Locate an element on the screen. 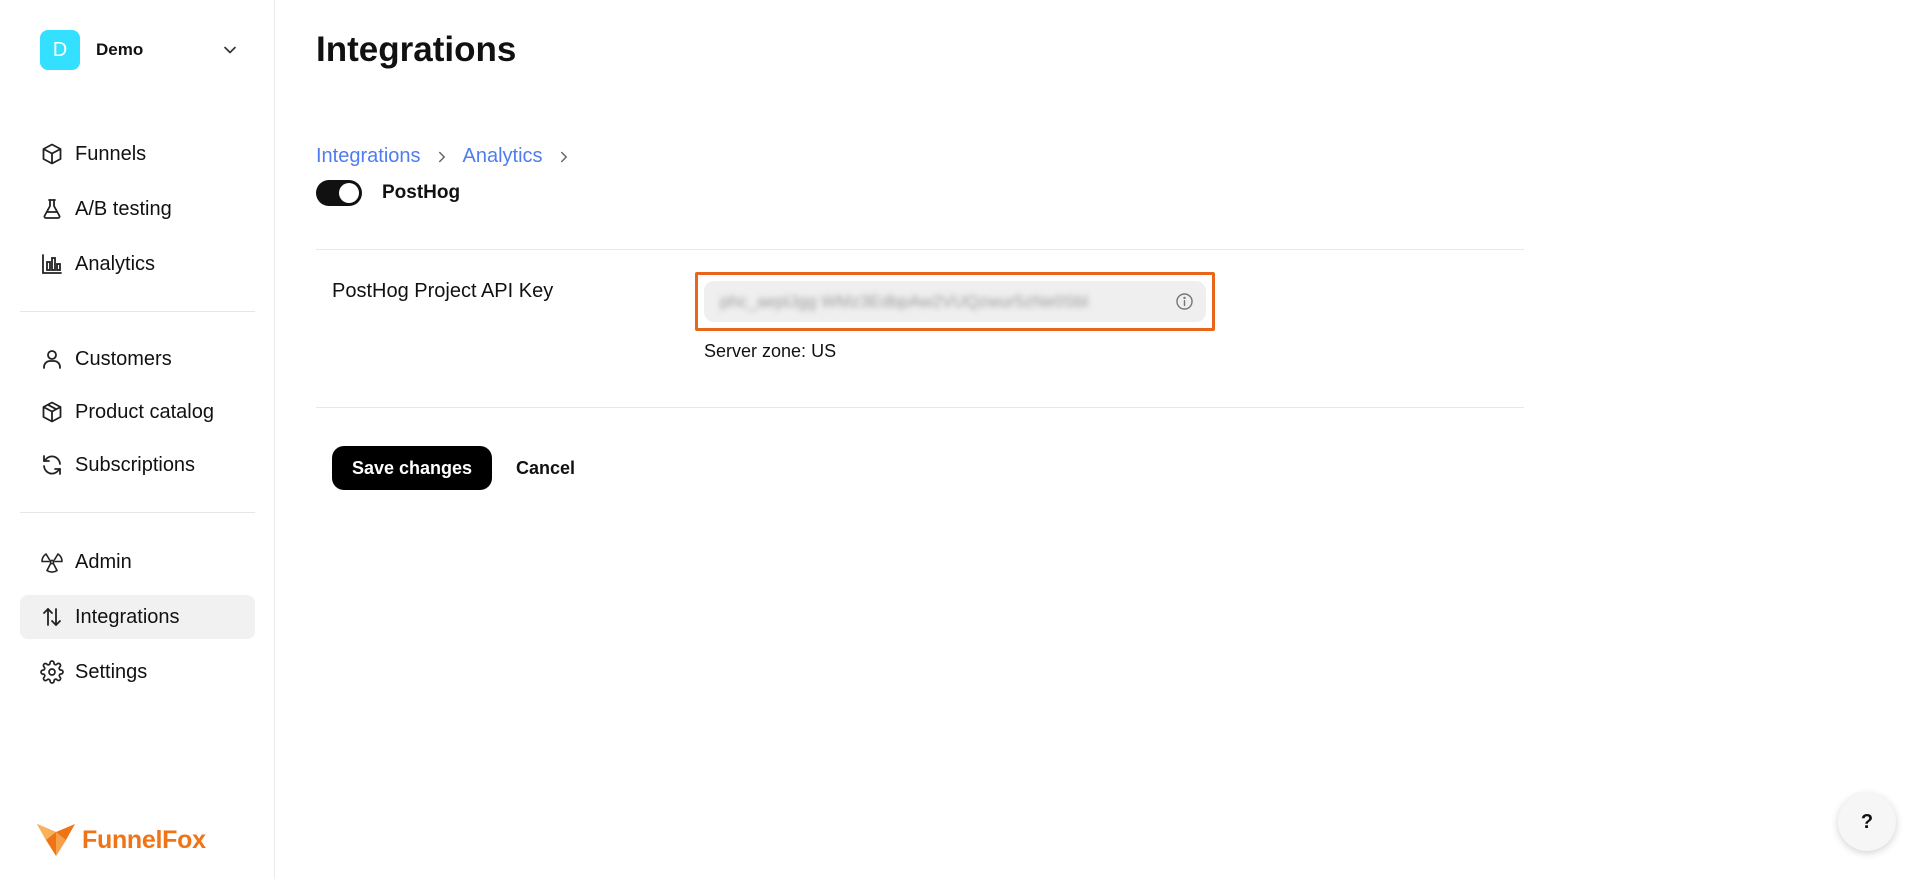 The height and width of the screenshot is (879, 1920). user-icon is located at coordinates (52, 359).